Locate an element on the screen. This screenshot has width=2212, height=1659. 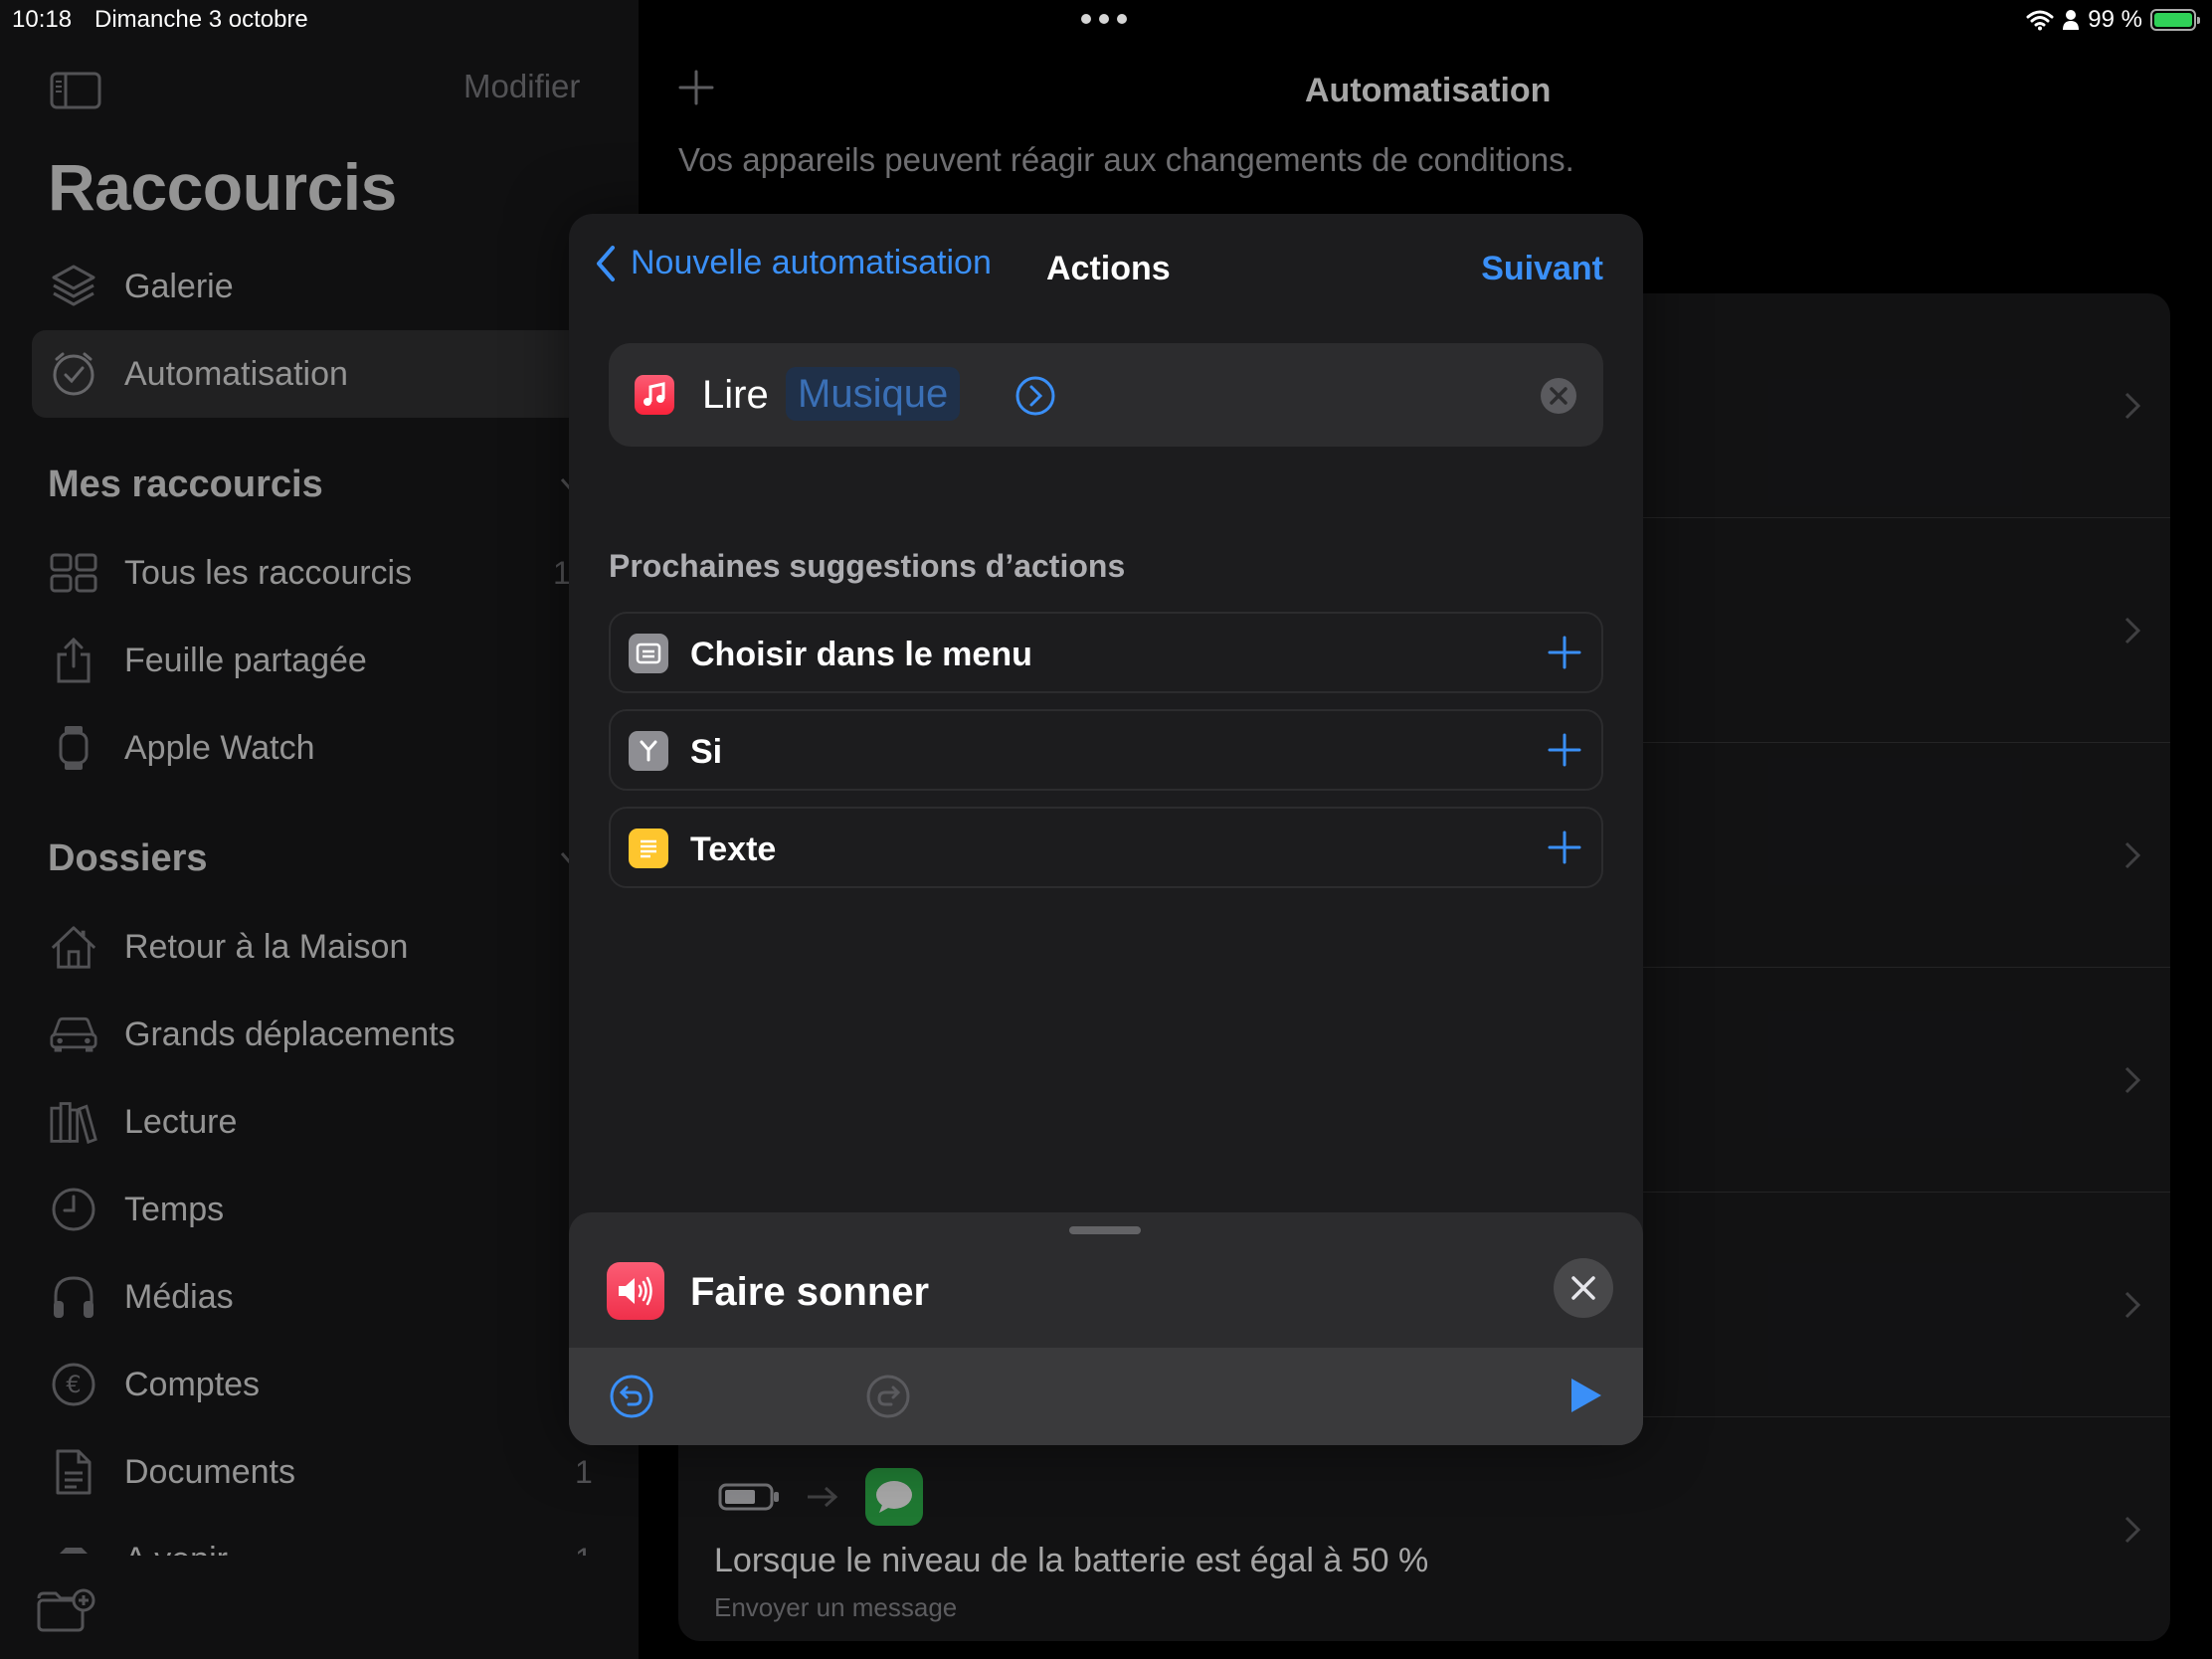
folders-header: Dossiers is located at coordinates (128, 858).